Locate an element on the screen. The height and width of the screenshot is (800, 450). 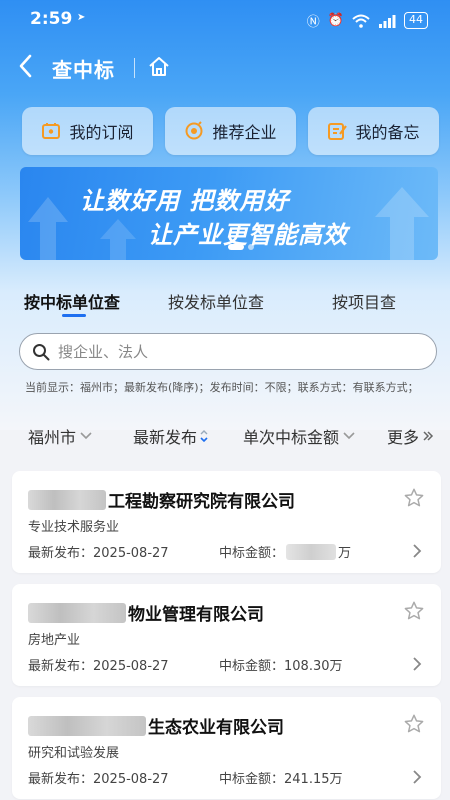
sort-icon is located at coordinates (204, 436).